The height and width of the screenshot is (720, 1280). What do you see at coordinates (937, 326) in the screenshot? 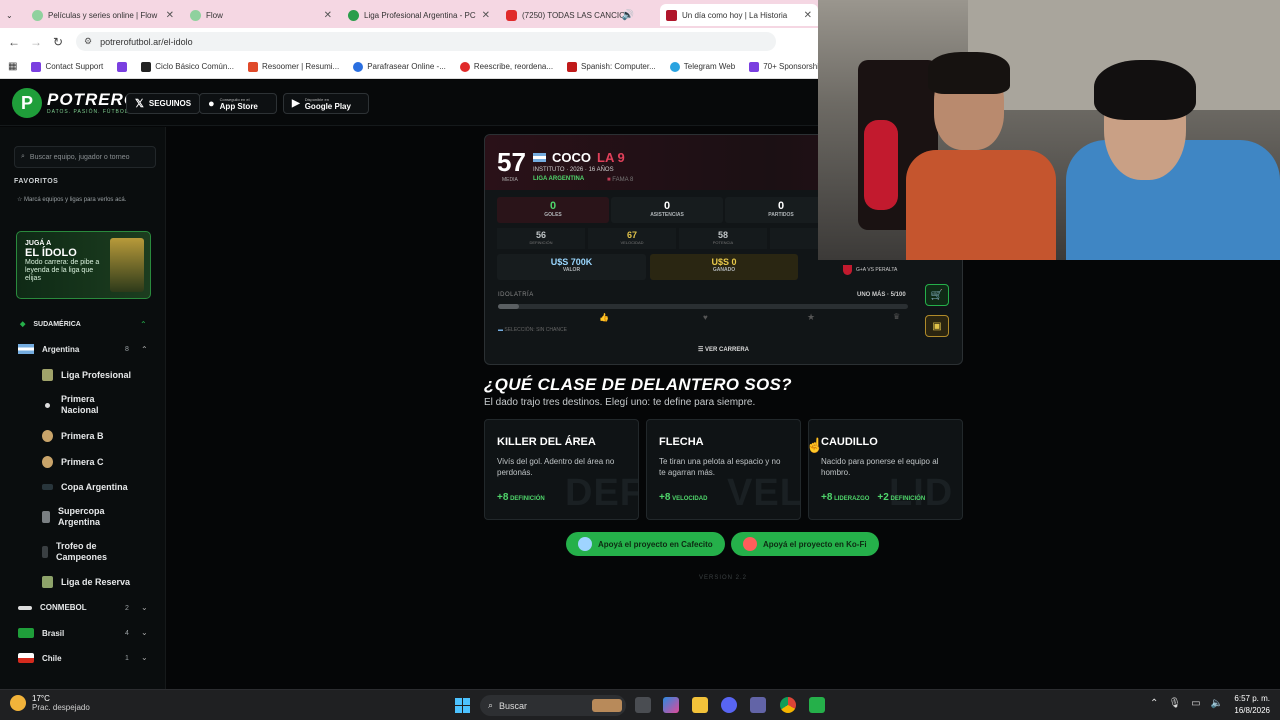
I see `backpack-icon: ▣` at bounding box center [937, 326].